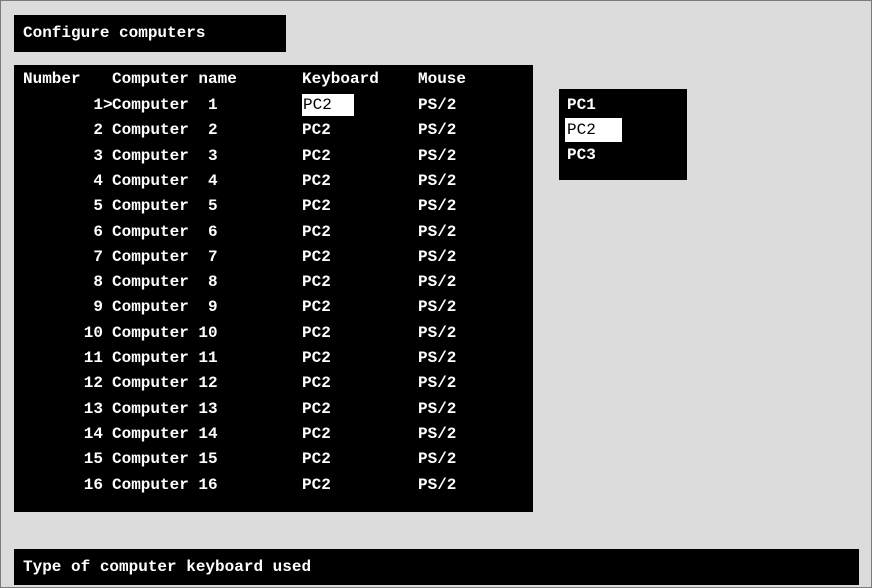 The width and height of the screenshot is (872, 588). Describe the element at coordinates (273, 158) in the screenshot. I see `table-row: 3 Computer 3 PC2 PS/2` at that location.